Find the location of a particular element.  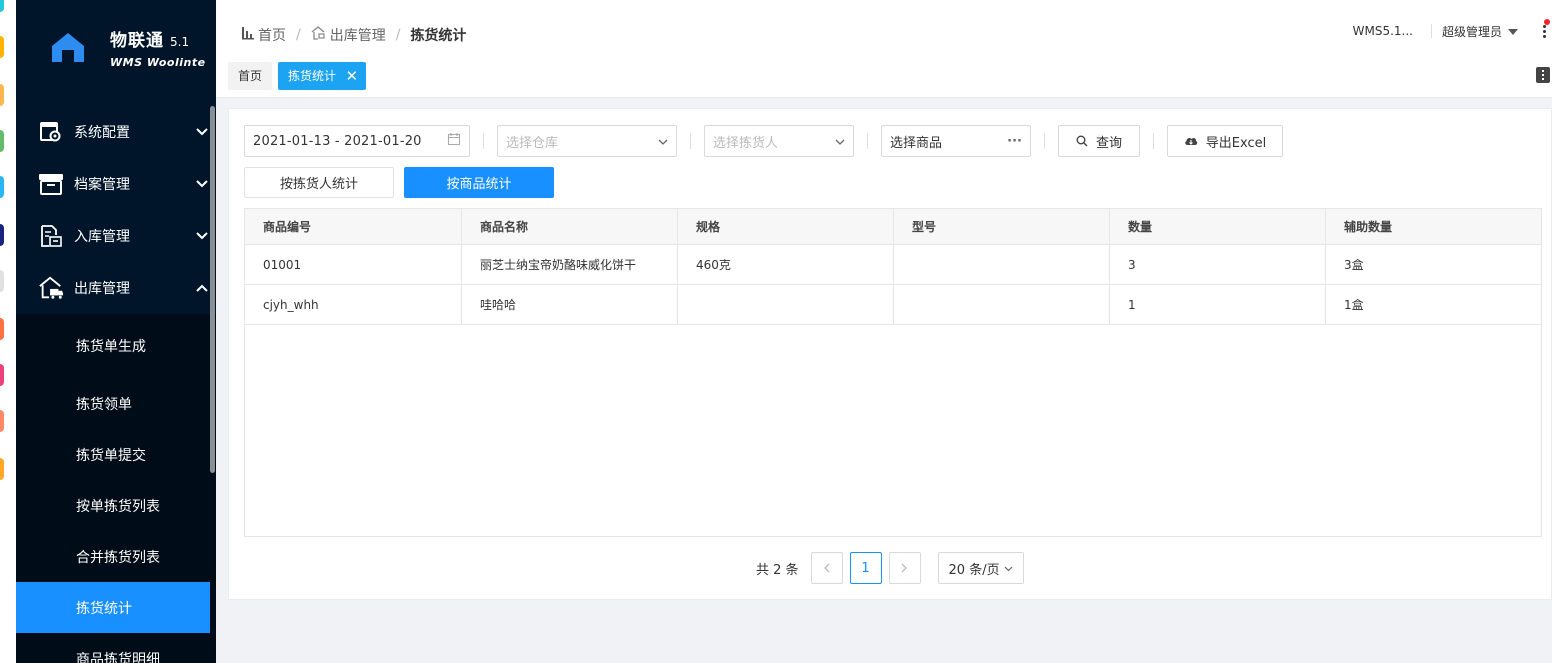

sidebar-item-label: 档案管理 is located at coordinates (102, 185).